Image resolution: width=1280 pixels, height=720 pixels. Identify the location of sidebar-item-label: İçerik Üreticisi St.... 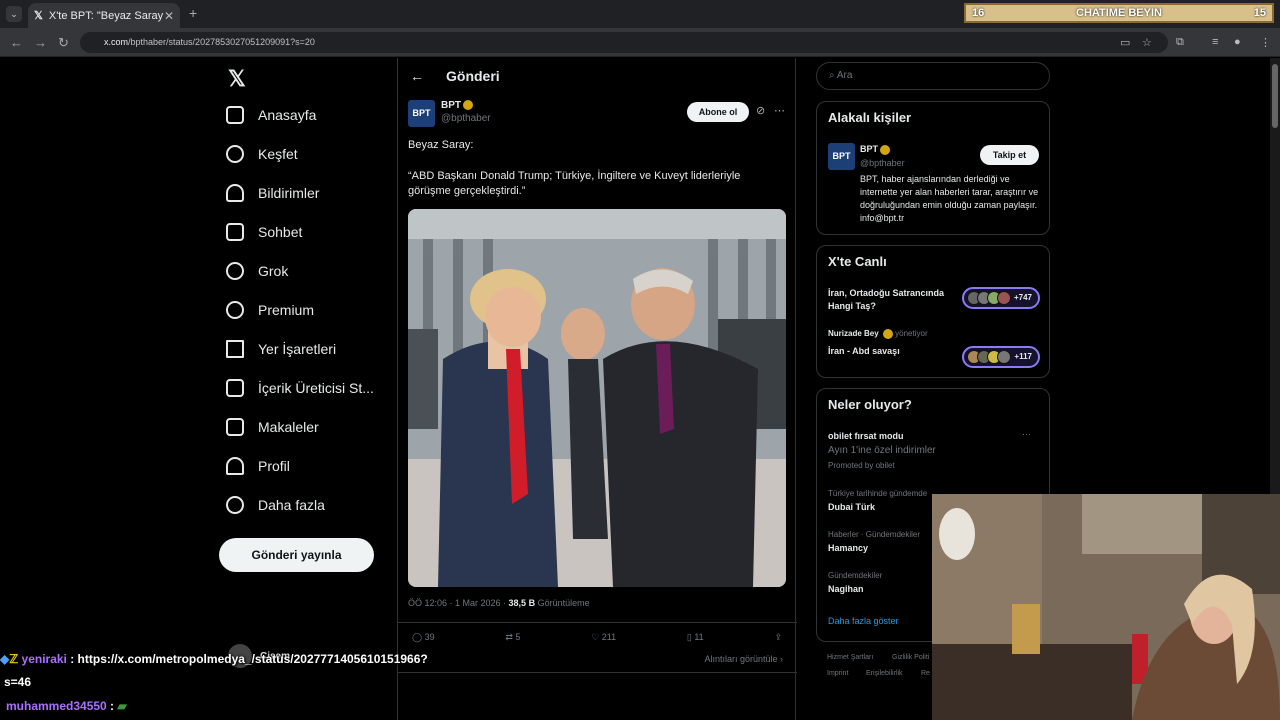
(316, 388).